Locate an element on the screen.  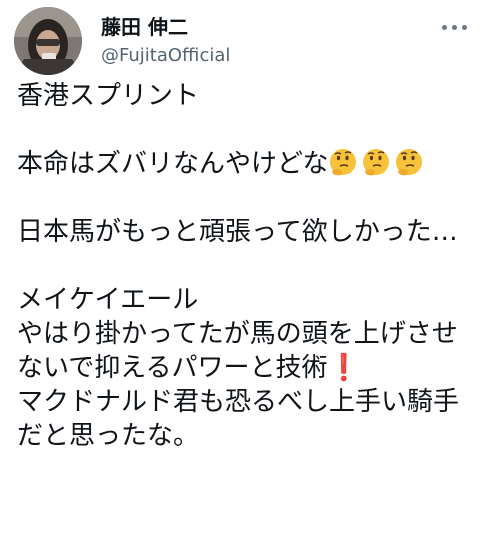
tweet-header: 藤田 伸二 @FujitaOfficial is located at coordinates (240, 40).